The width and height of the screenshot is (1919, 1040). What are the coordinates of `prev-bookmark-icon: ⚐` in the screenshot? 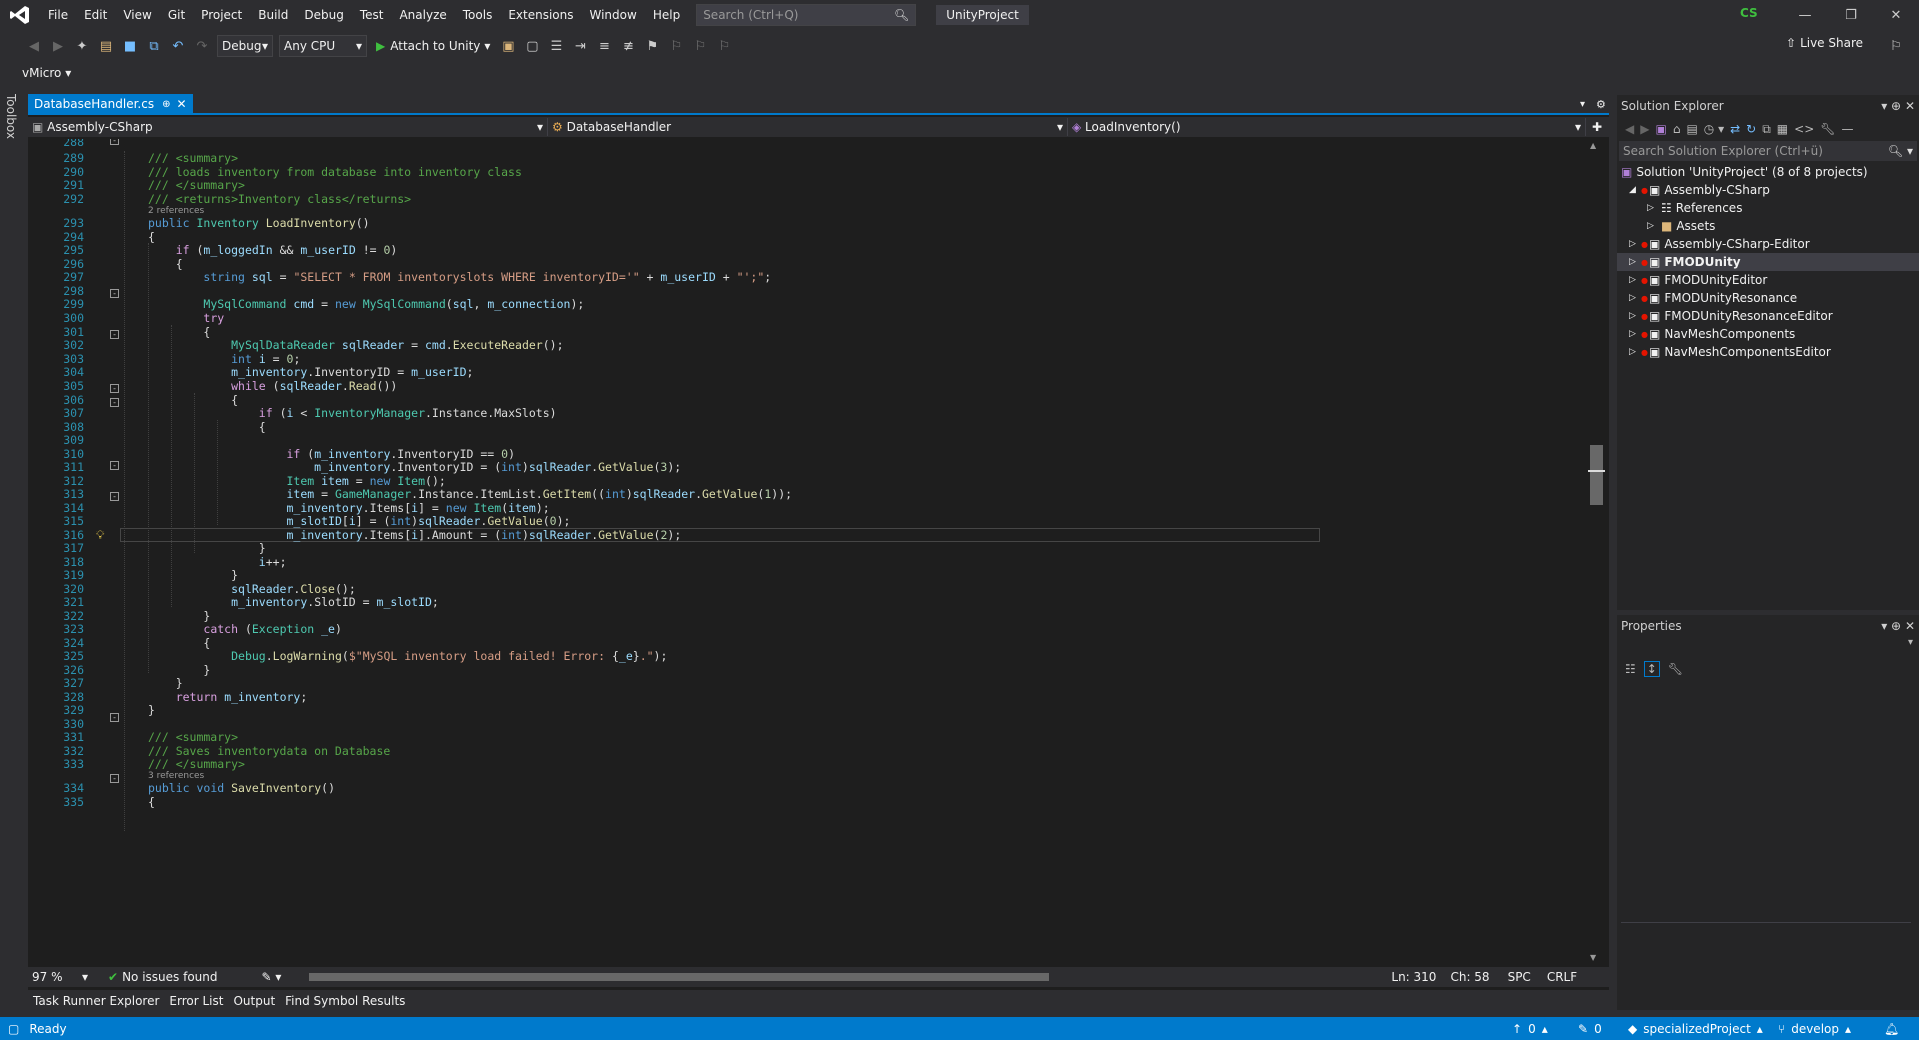 It's located at (676, 46).